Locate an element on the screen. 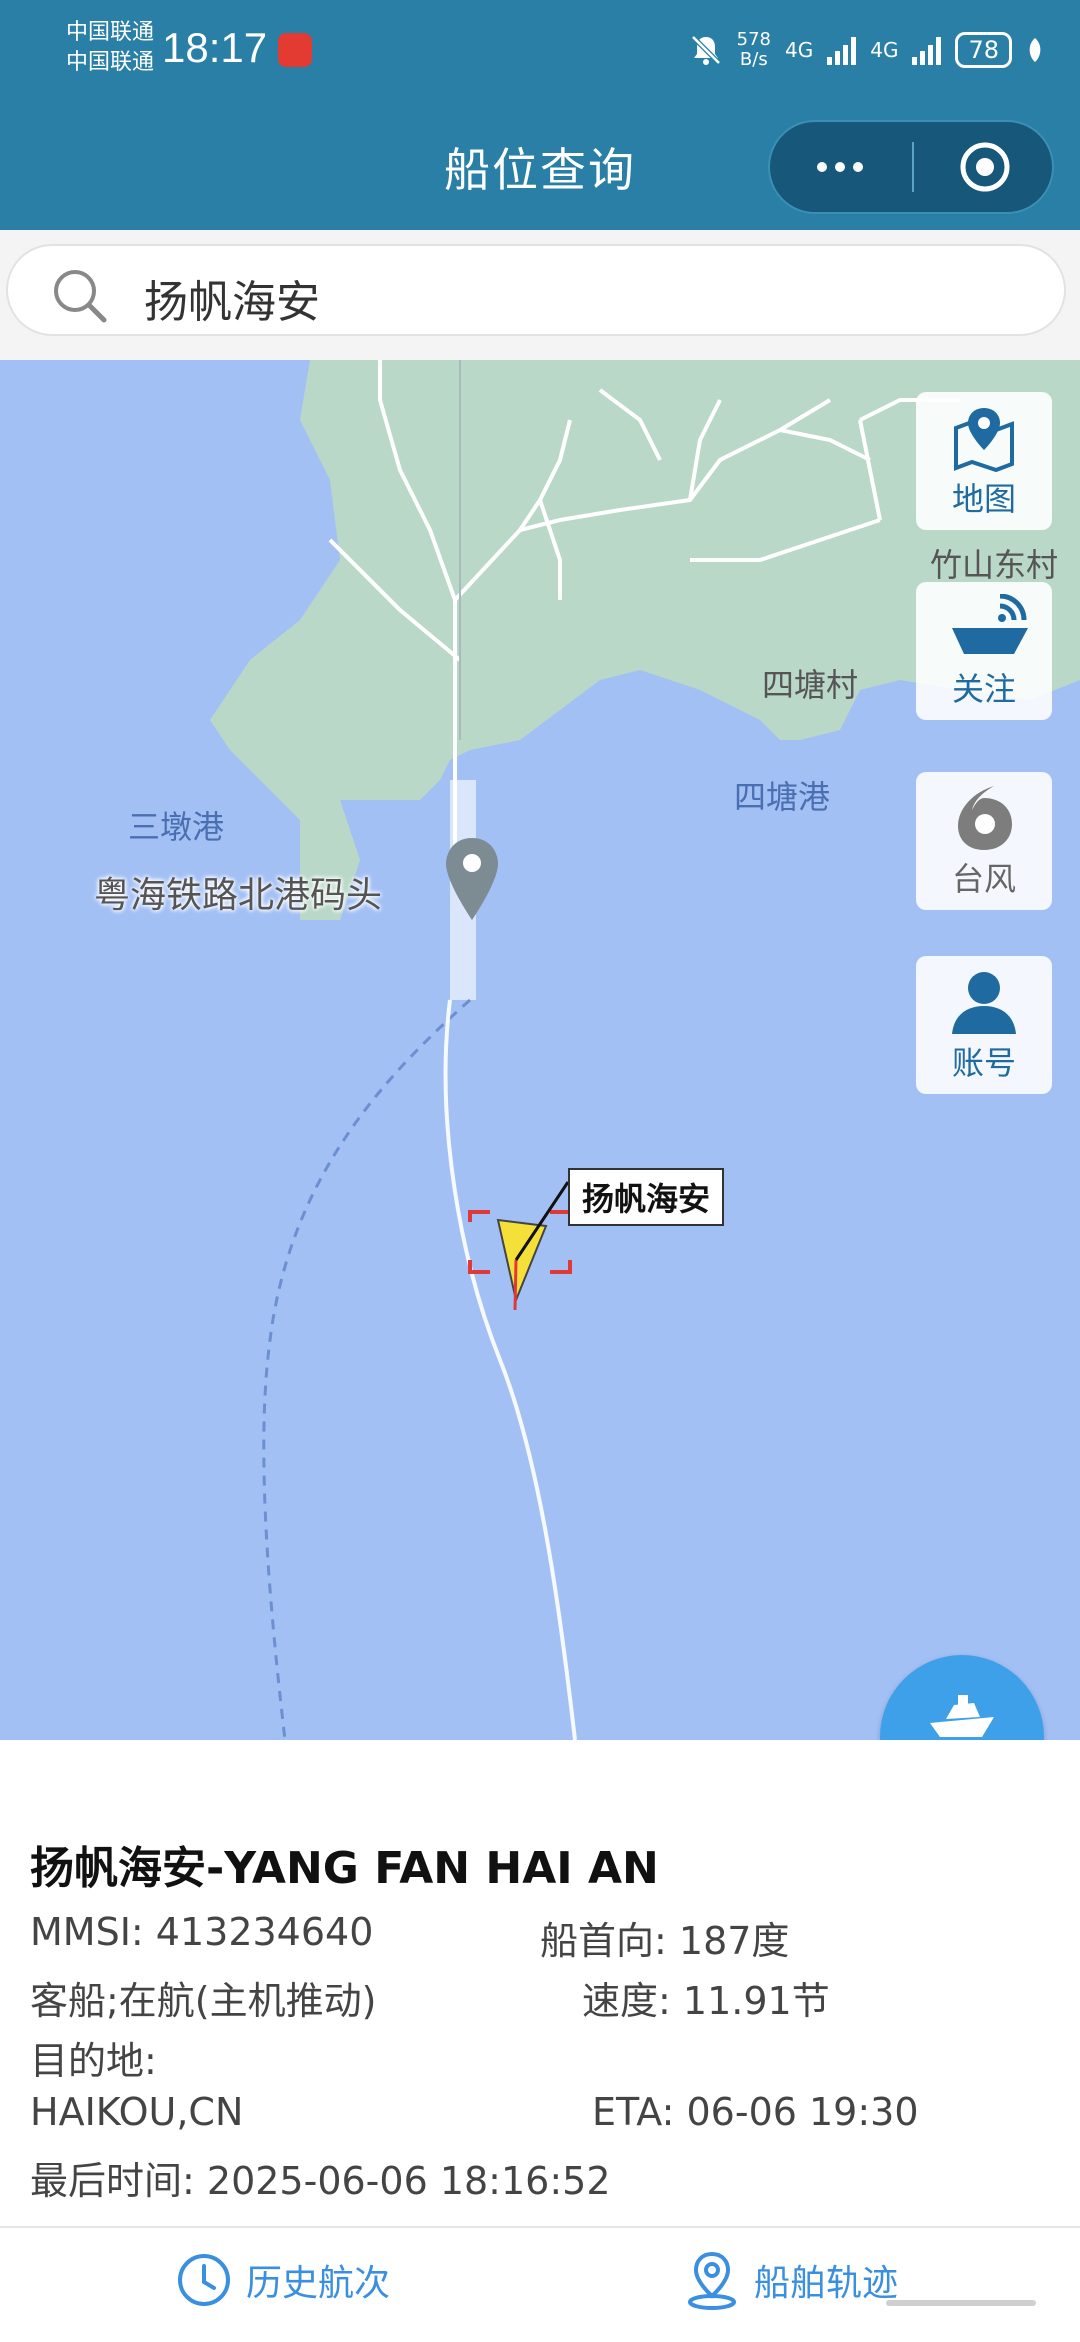 Image resolution: width=1080 pixels, height=2342 pixels. user-icon is located at coordinates (984, 1003).